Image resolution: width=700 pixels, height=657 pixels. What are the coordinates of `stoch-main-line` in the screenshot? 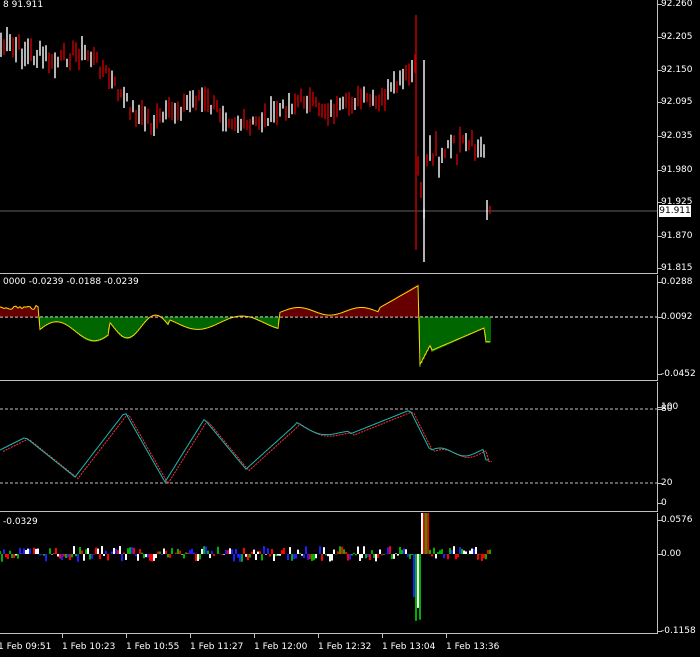 It's located at (244, 446).